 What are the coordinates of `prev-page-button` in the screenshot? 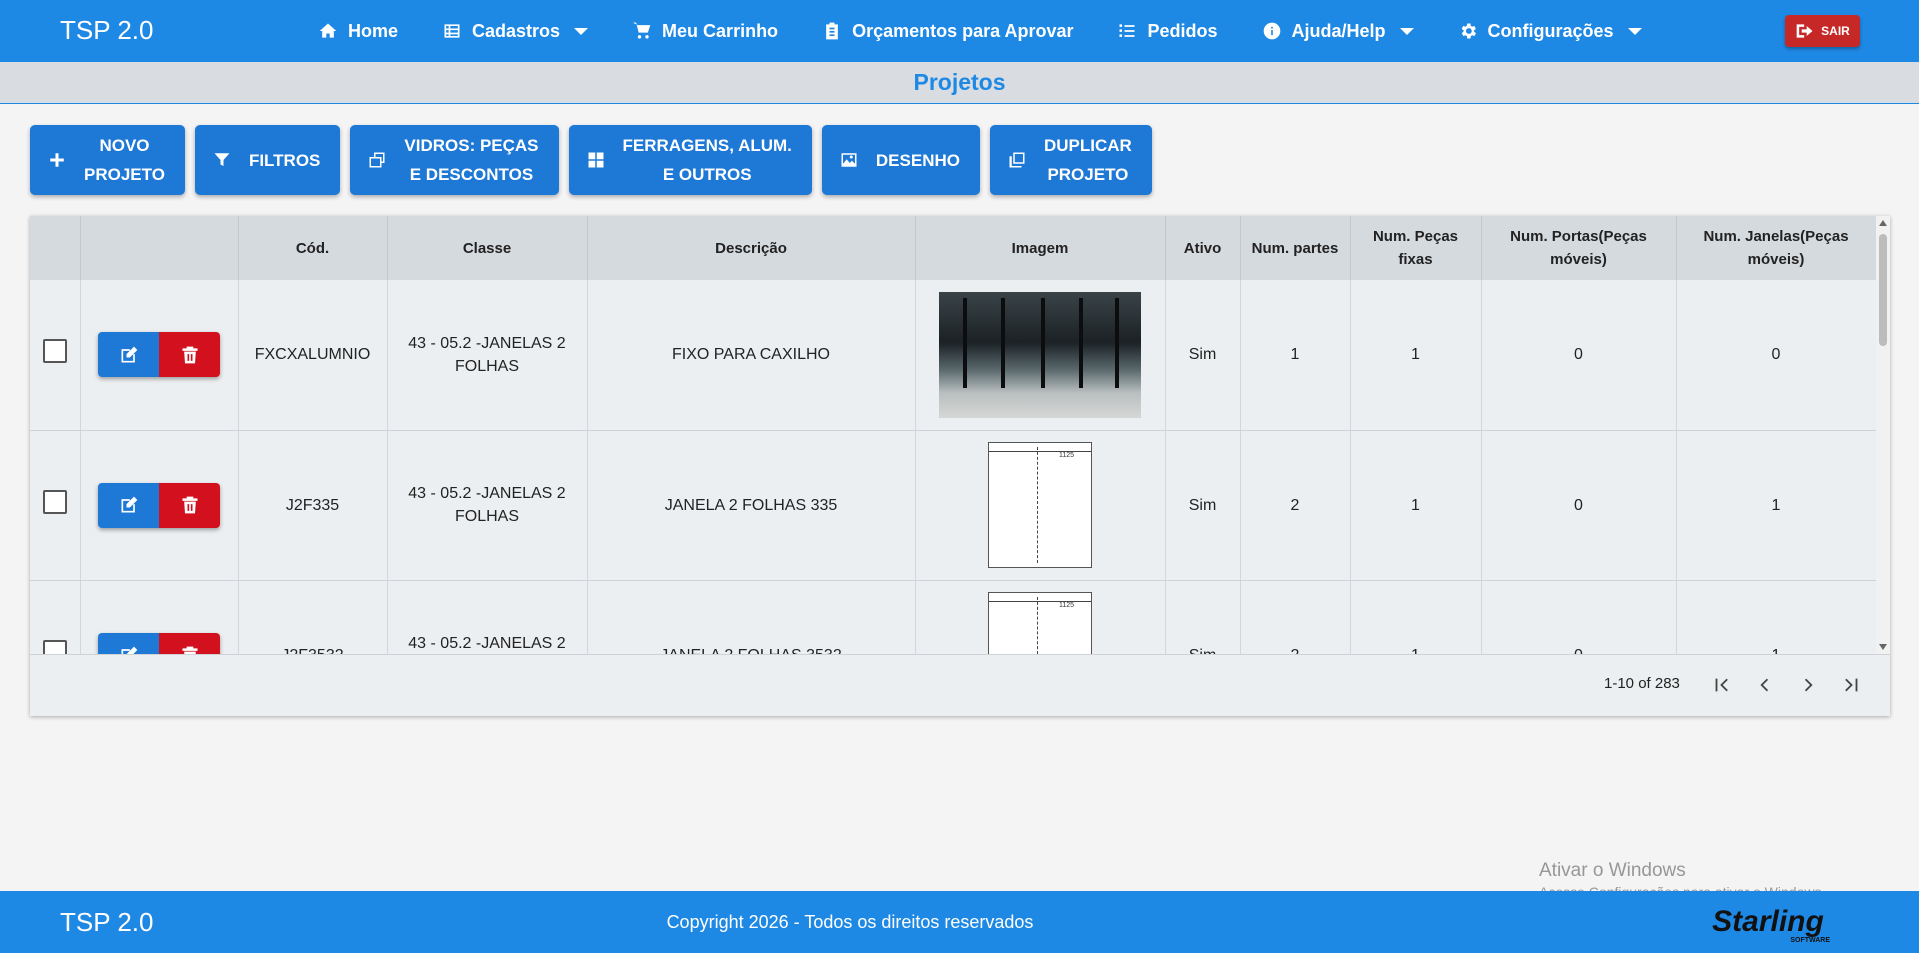 It's located at (1765, 685).